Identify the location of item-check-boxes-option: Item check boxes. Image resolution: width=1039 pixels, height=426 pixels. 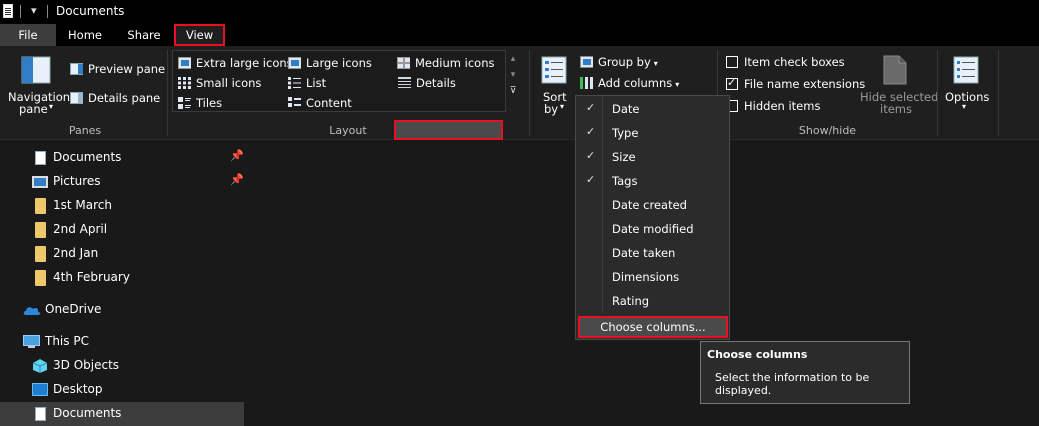
(785, 62).